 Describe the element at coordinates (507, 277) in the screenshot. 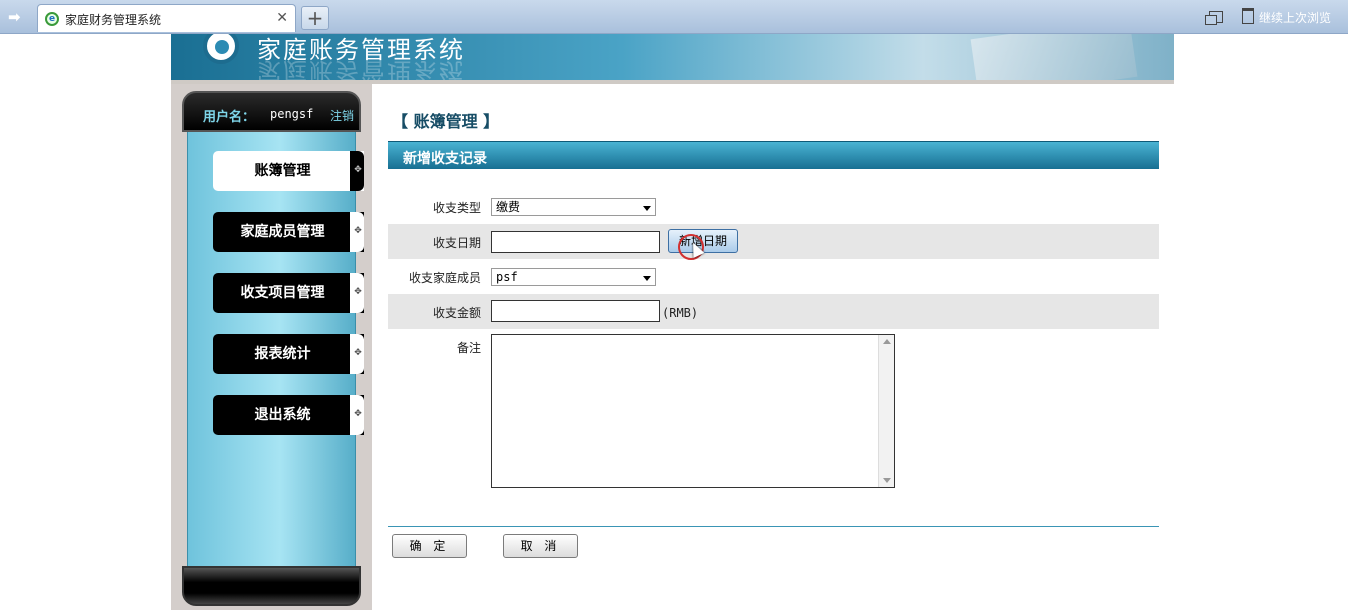

I see `member-select-value: psf` at that location.